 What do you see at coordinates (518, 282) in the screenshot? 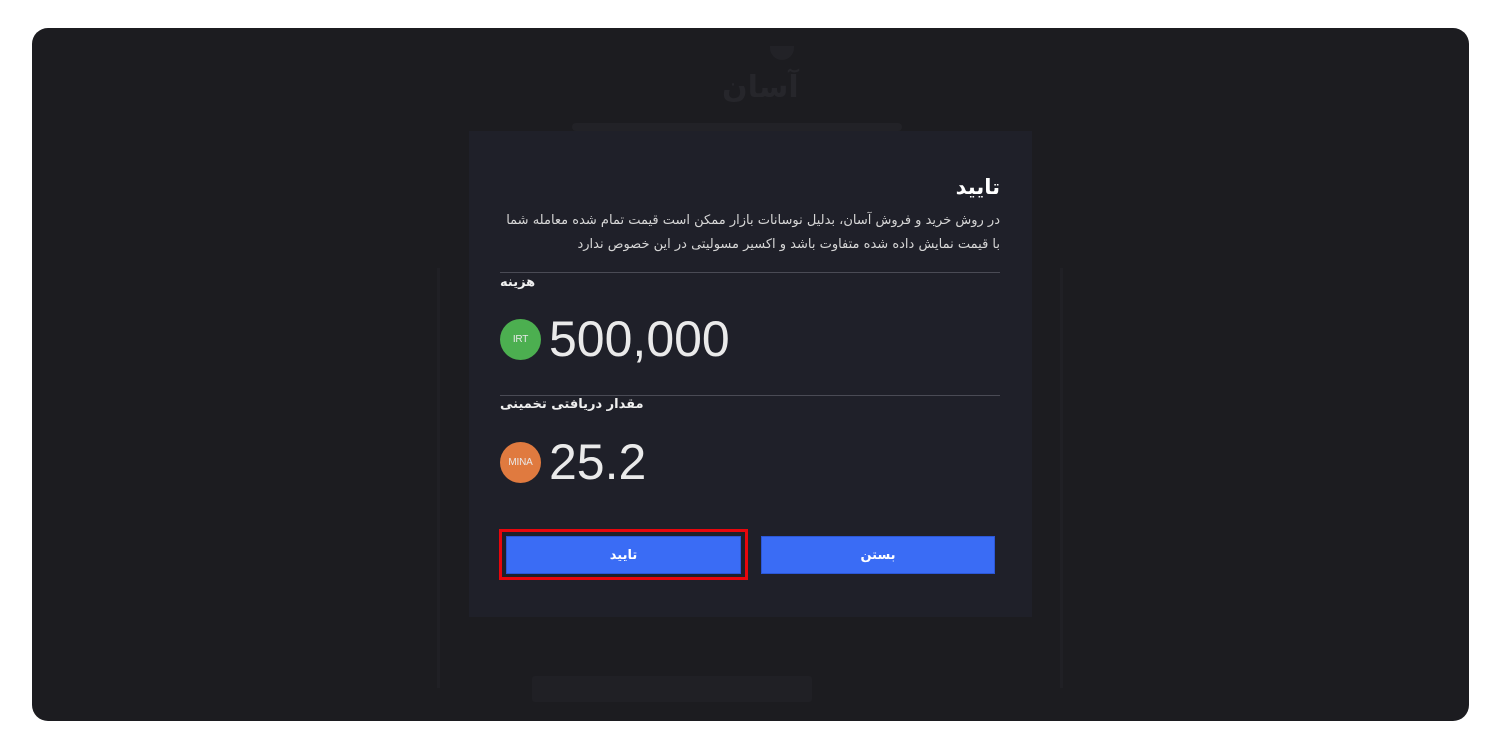
I see `cost-label: هزینه` at bounding box center [518, 282].